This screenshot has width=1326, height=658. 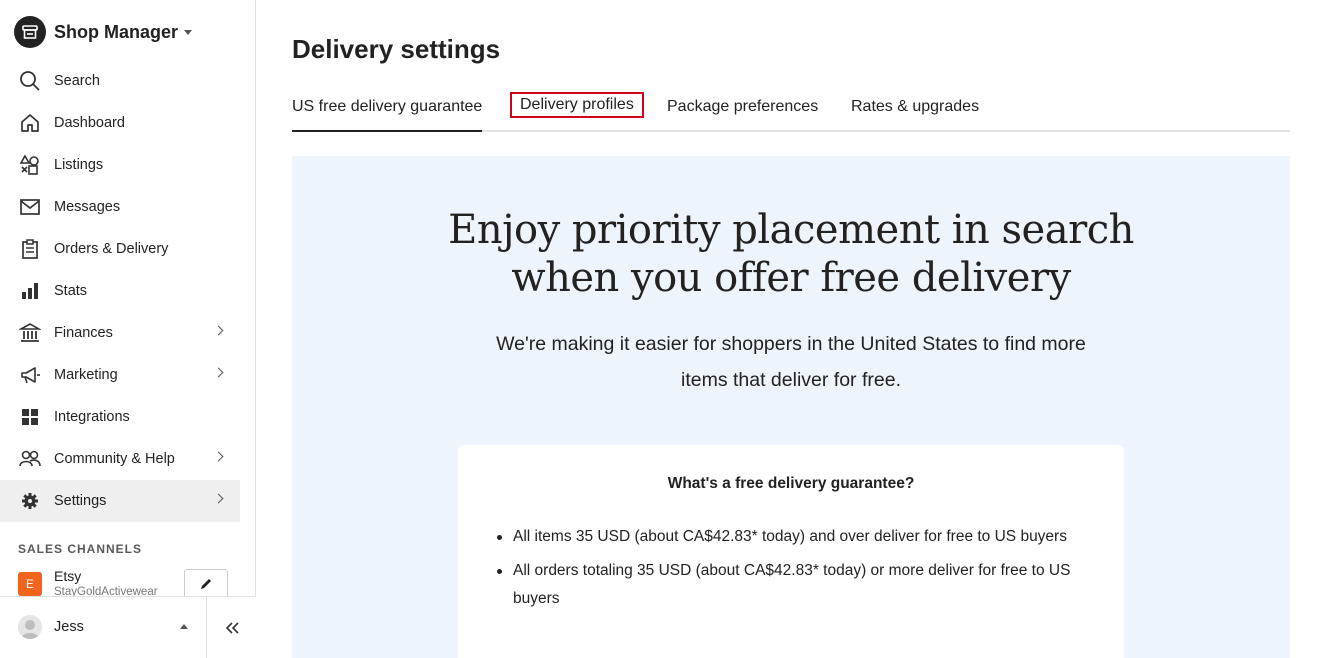 What do you see at coordinates (106, 591) in the screenshot?
I see `channel-shop-name: StayGoldActivewear` at bounding box center [106, 591].